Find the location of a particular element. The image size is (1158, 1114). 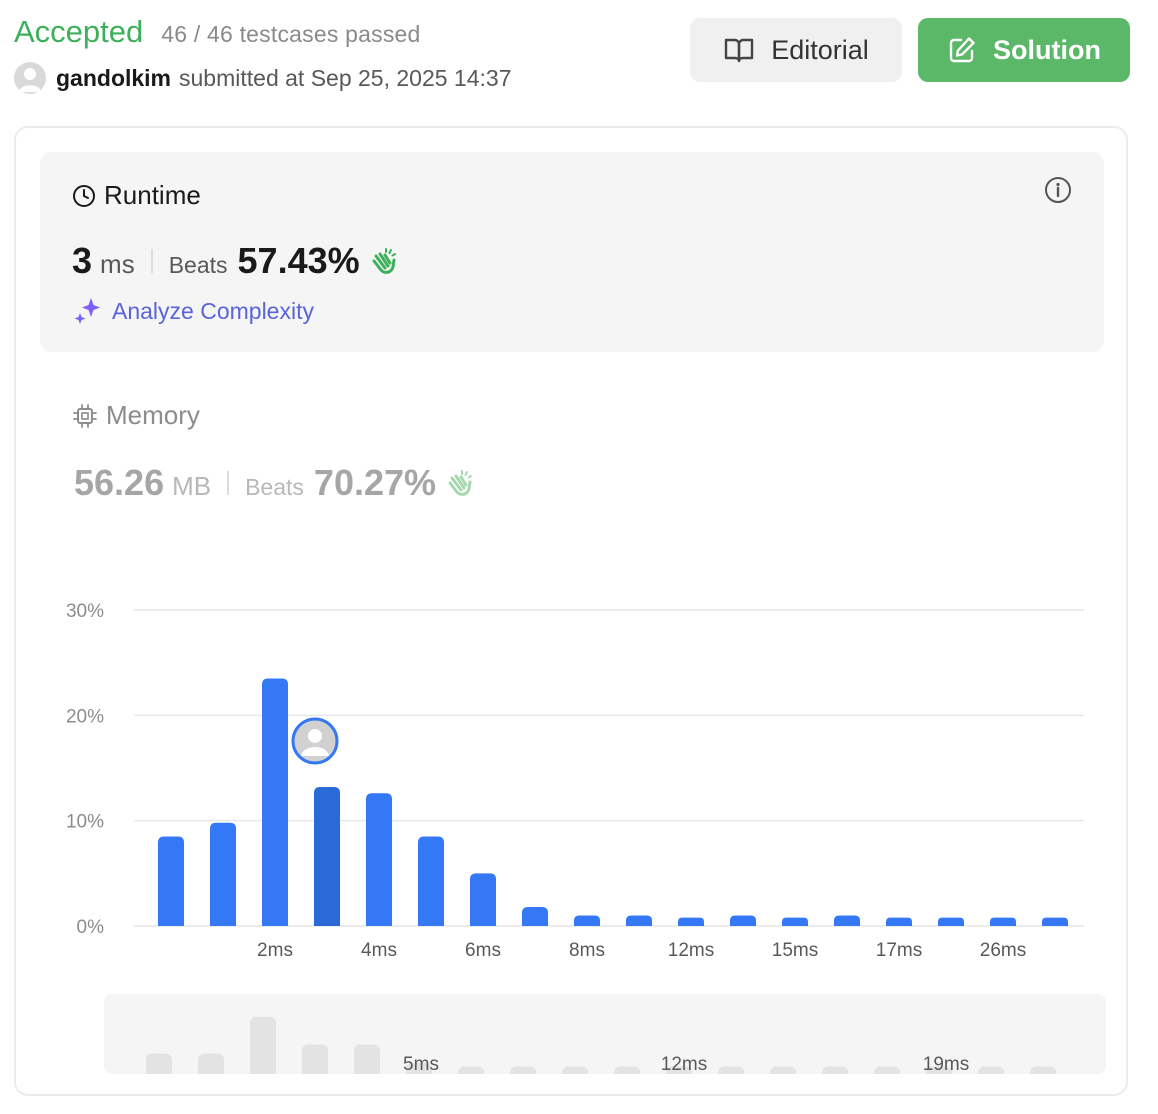

memory-beats-percent: 70.27% is located at coordinates (375, 482).